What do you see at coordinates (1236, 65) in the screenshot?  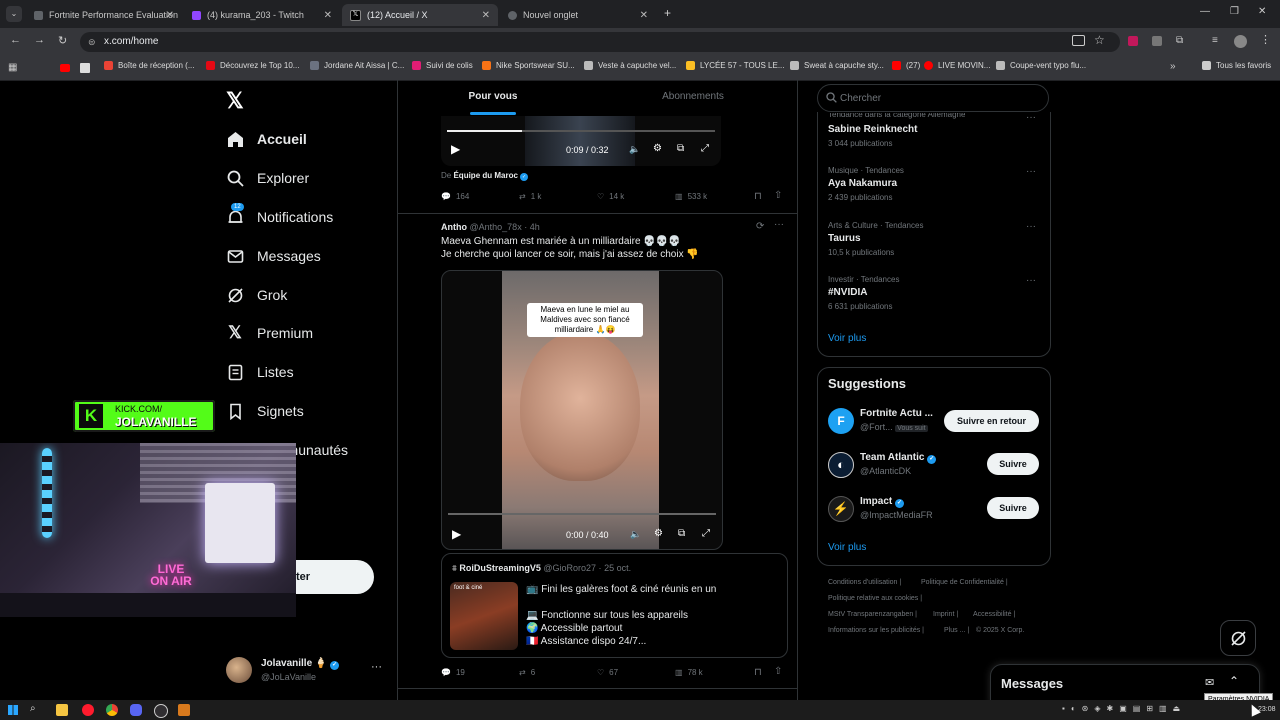 I see `all-bookmarks: Tous les favoris` at bounding box center [1236, 65].